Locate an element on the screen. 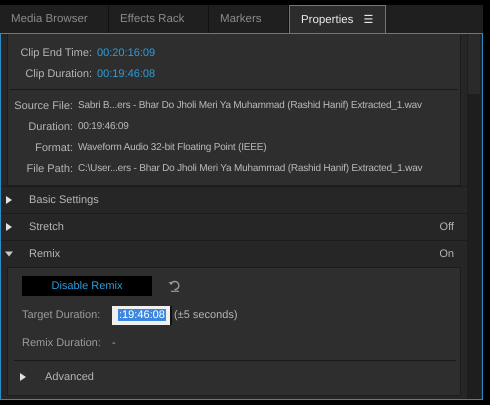 Image resolution: width=490 pixels, height=405 pixels. field-label: Clip End Time: is located at coordinates (56, 52).